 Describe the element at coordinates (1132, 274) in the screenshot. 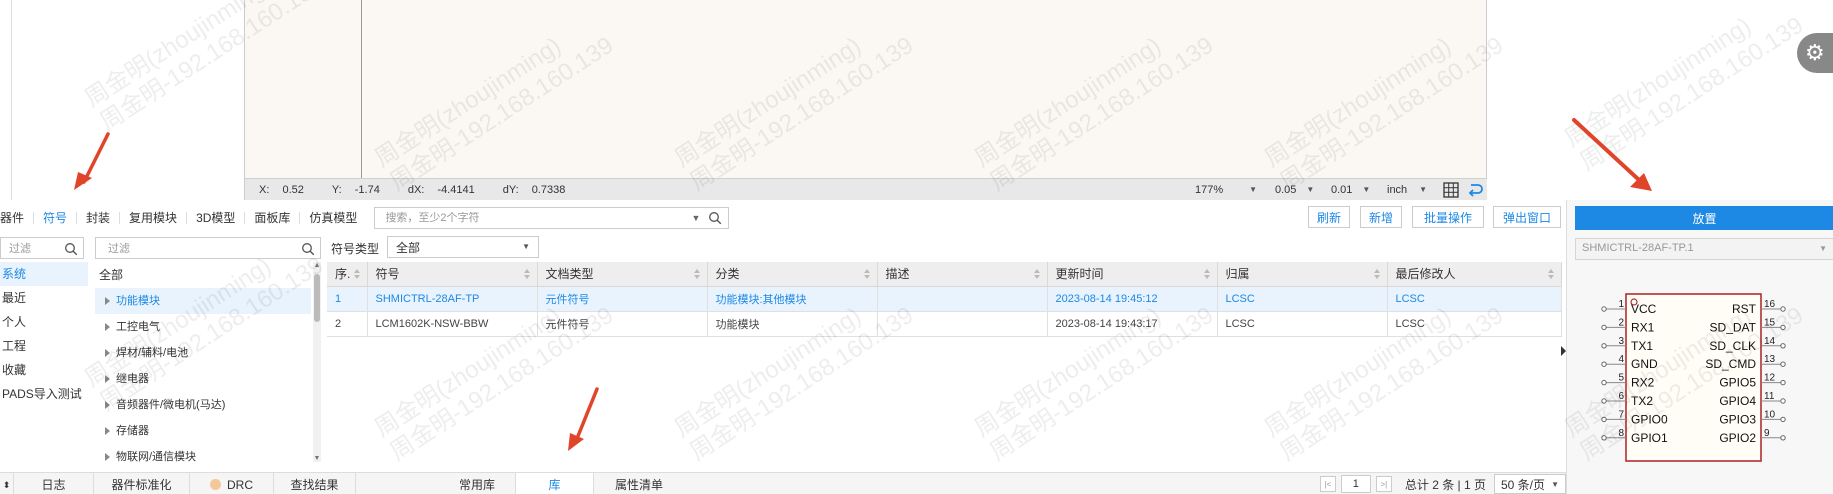

I see `column-header-updated: 更新时间` at that location.